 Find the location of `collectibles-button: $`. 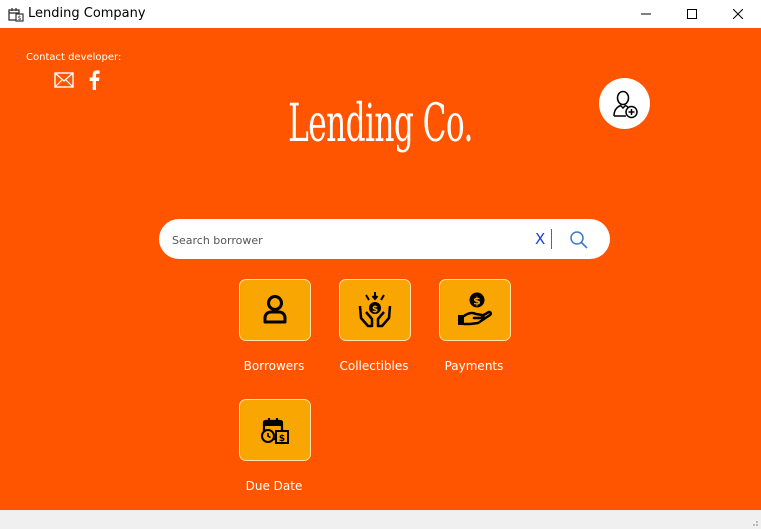

collectibles-button: $ is located at coordinates (375, 310).